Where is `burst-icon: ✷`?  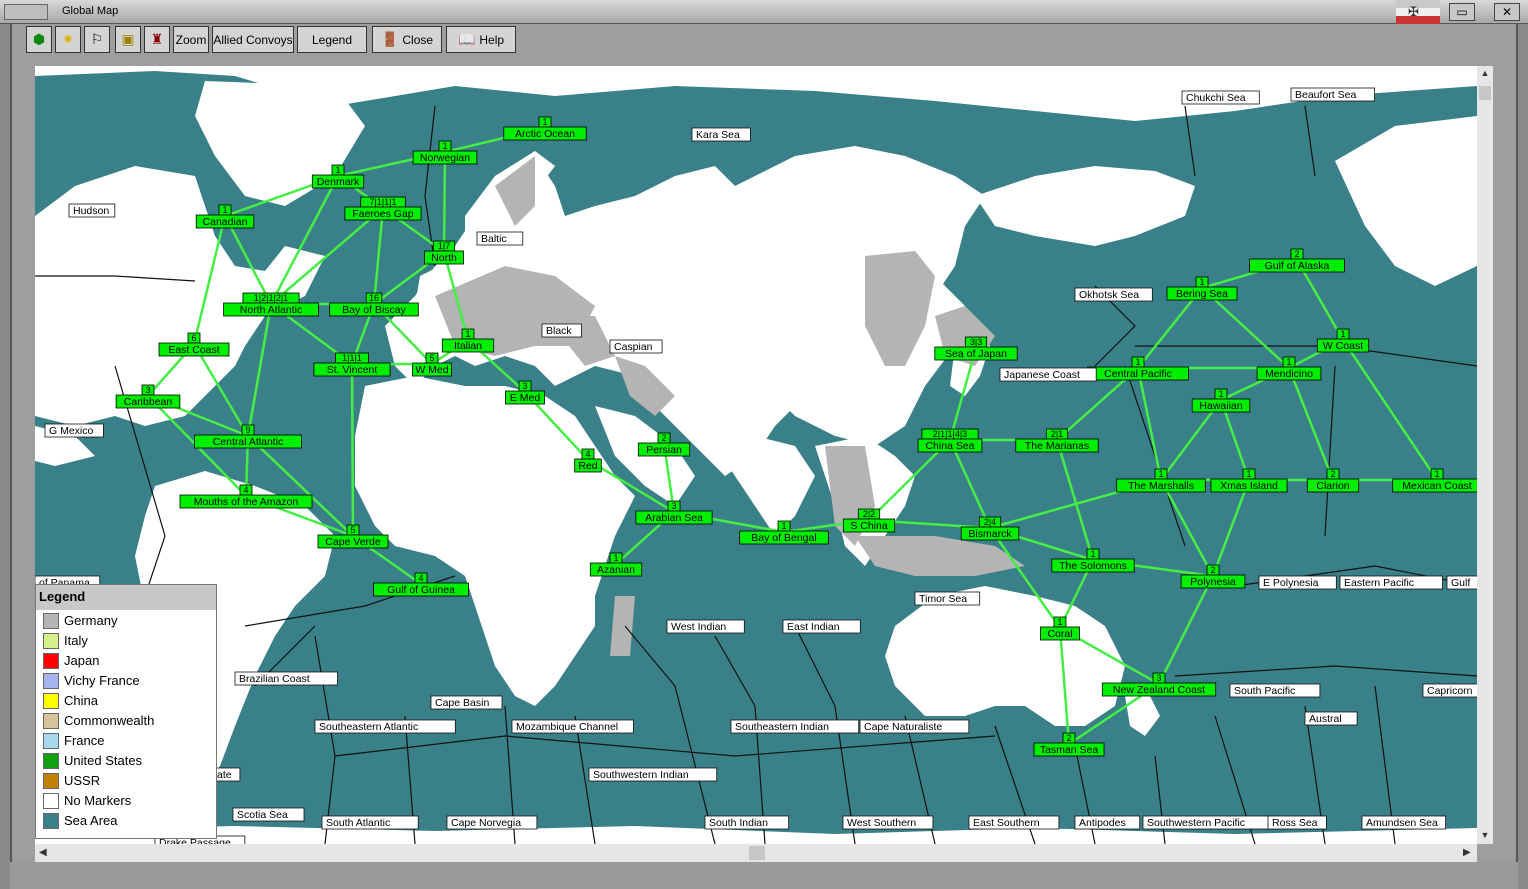
burst-icon: ✷ is located at coordinates (68, 39).